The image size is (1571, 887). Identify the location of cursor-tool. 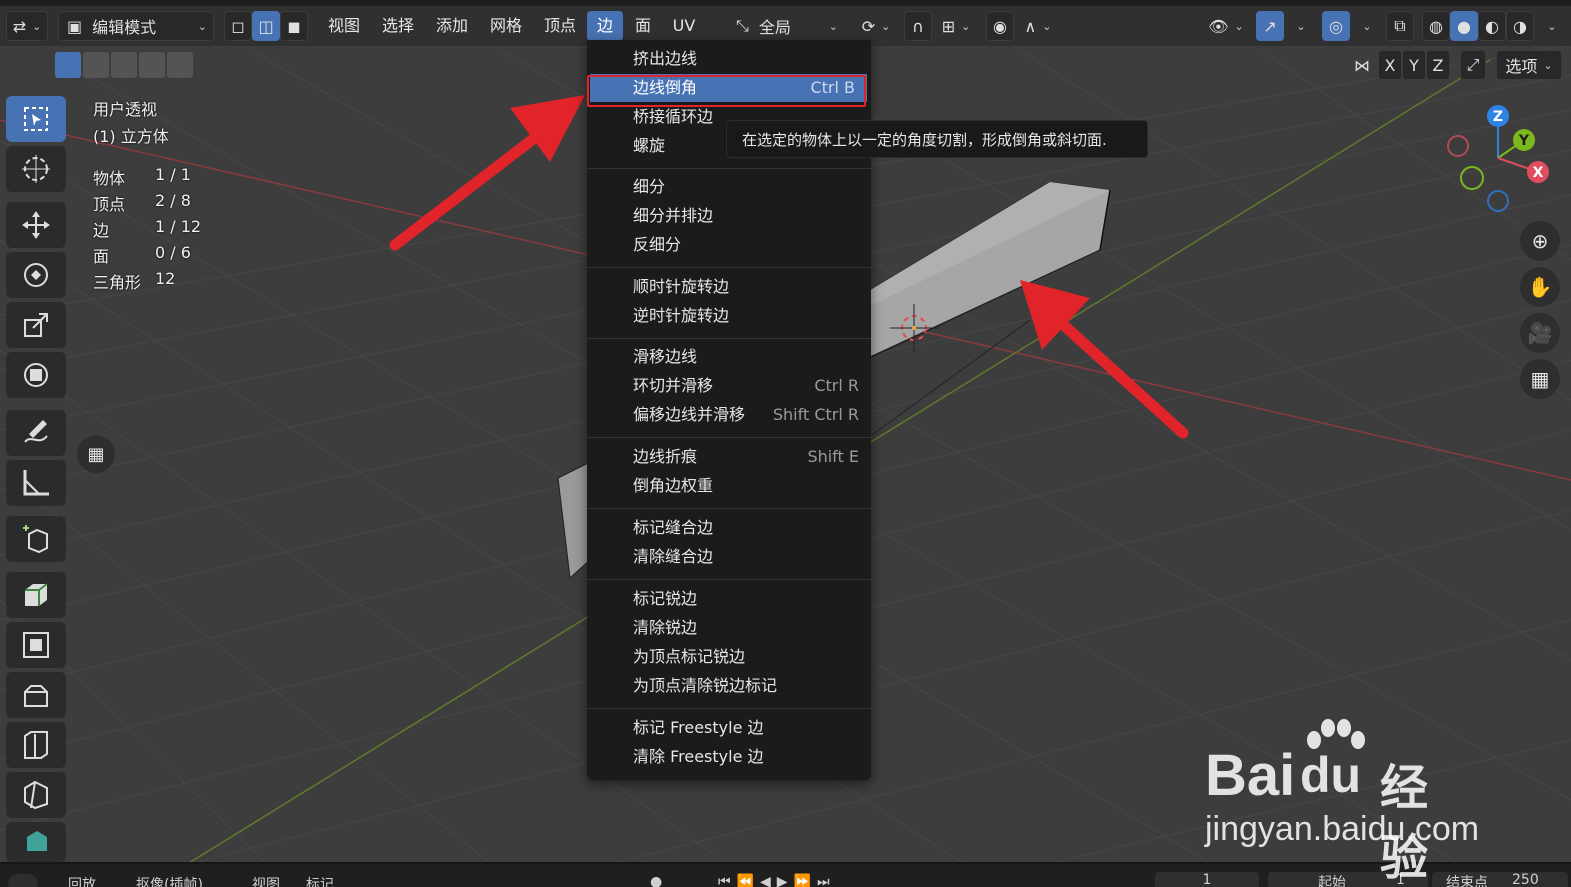
(36, 169).